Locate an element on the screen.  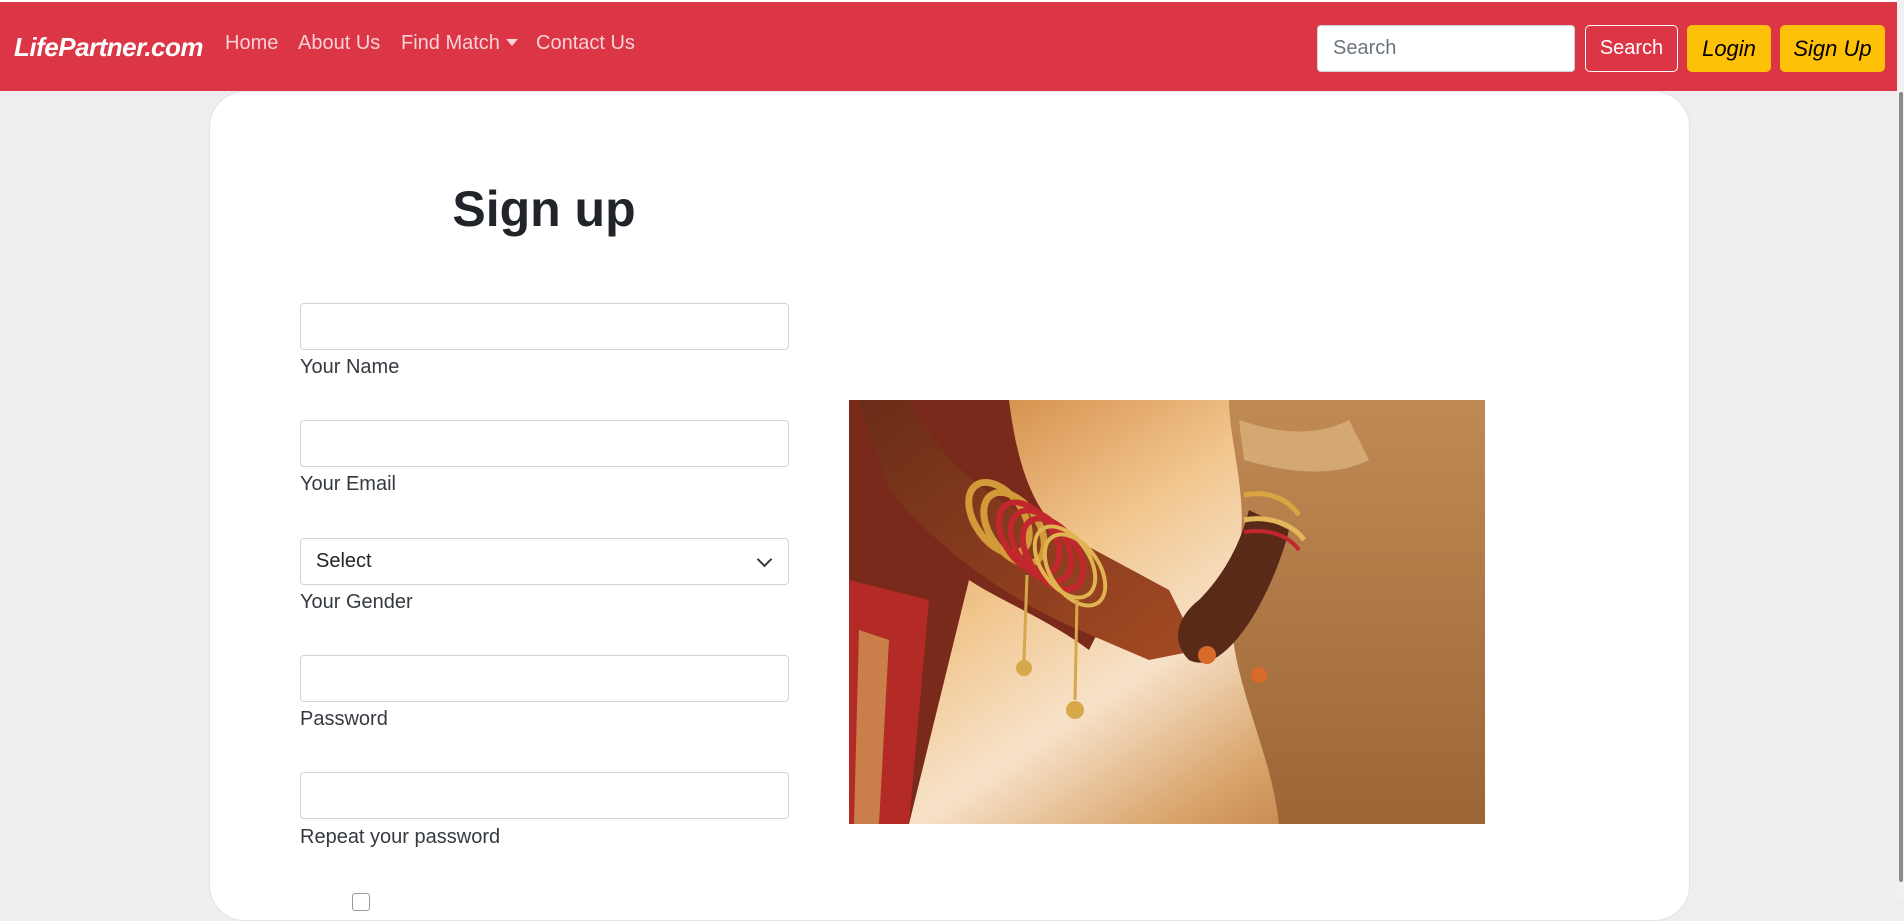
nav-find-match-dropdown: Find Match is located at coordinates (459, 43).